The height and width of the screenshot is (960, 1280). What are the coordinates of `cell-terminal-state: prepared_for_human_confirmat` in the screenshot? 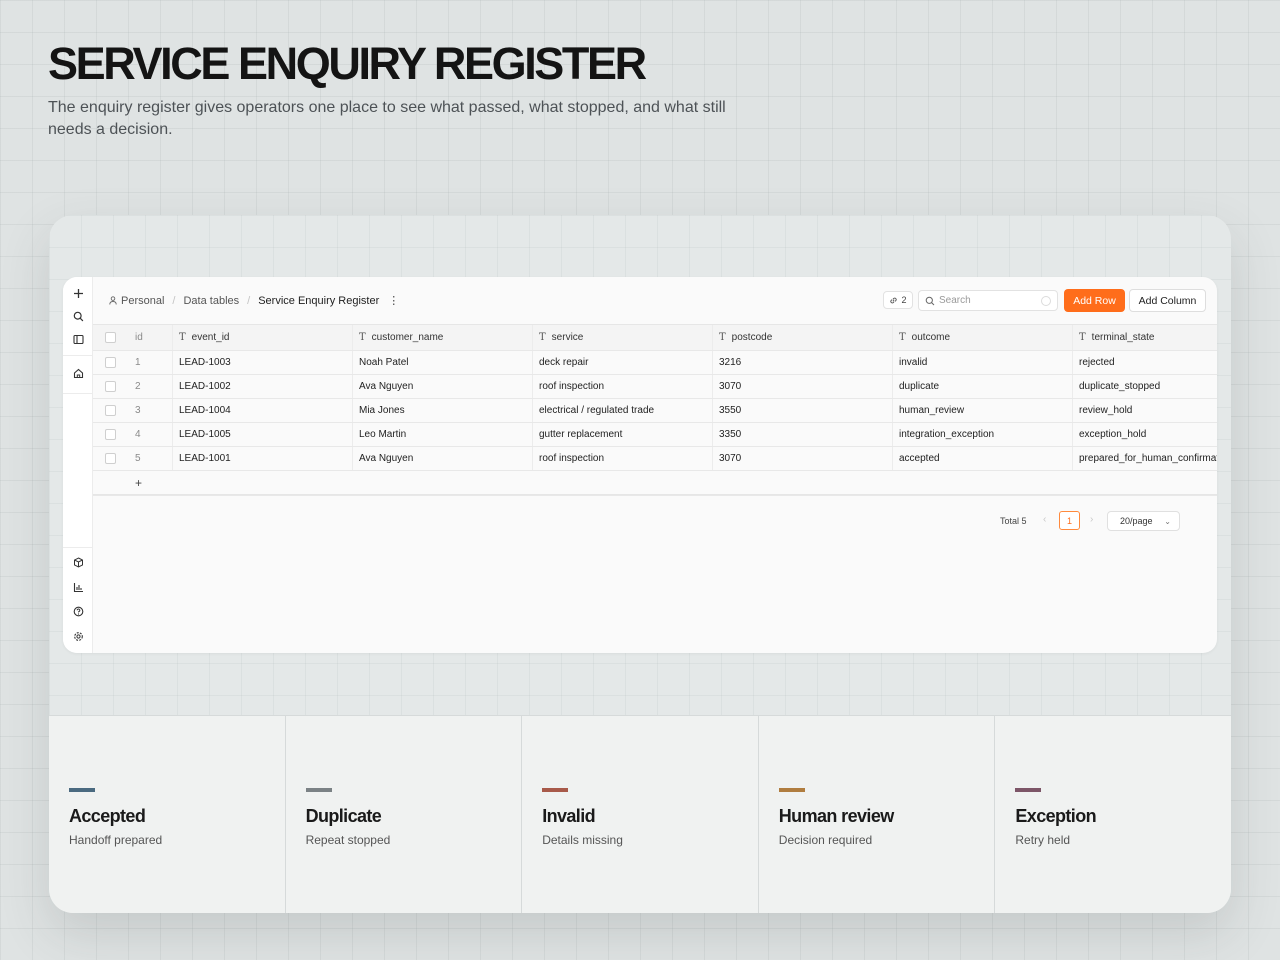 It's located at (1145, 458).